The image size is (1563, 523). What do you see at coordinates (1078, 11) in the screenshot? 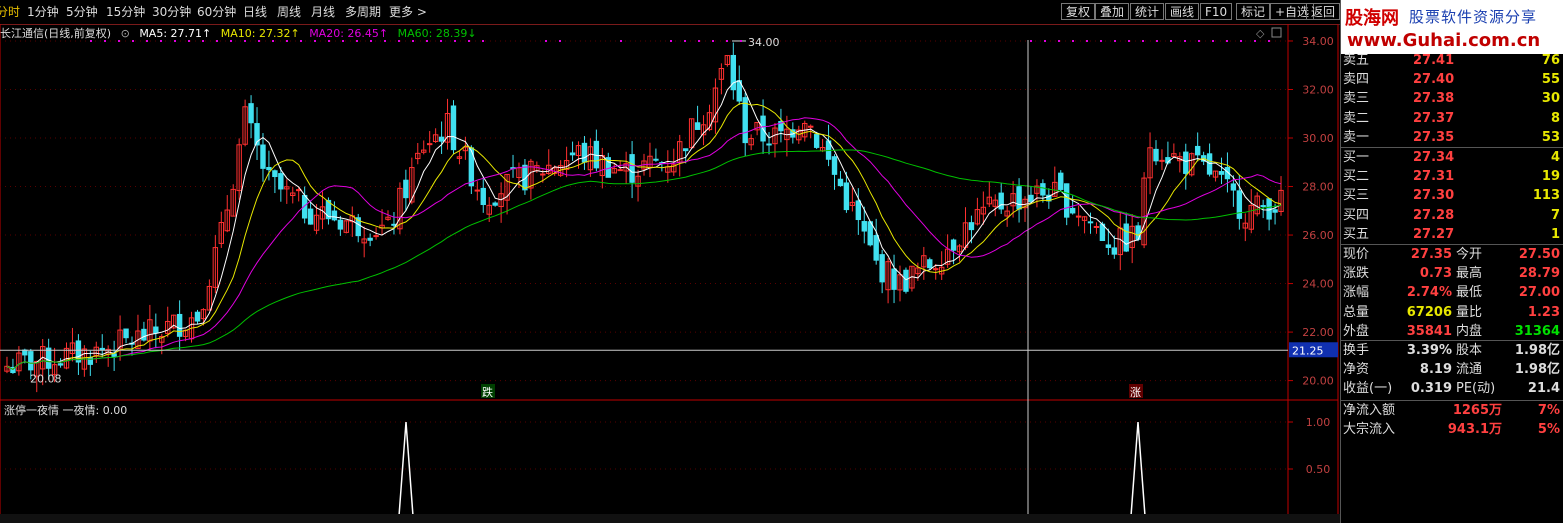
I see `toolbar-button-0: 复权` at bounding box center [1078, 11].